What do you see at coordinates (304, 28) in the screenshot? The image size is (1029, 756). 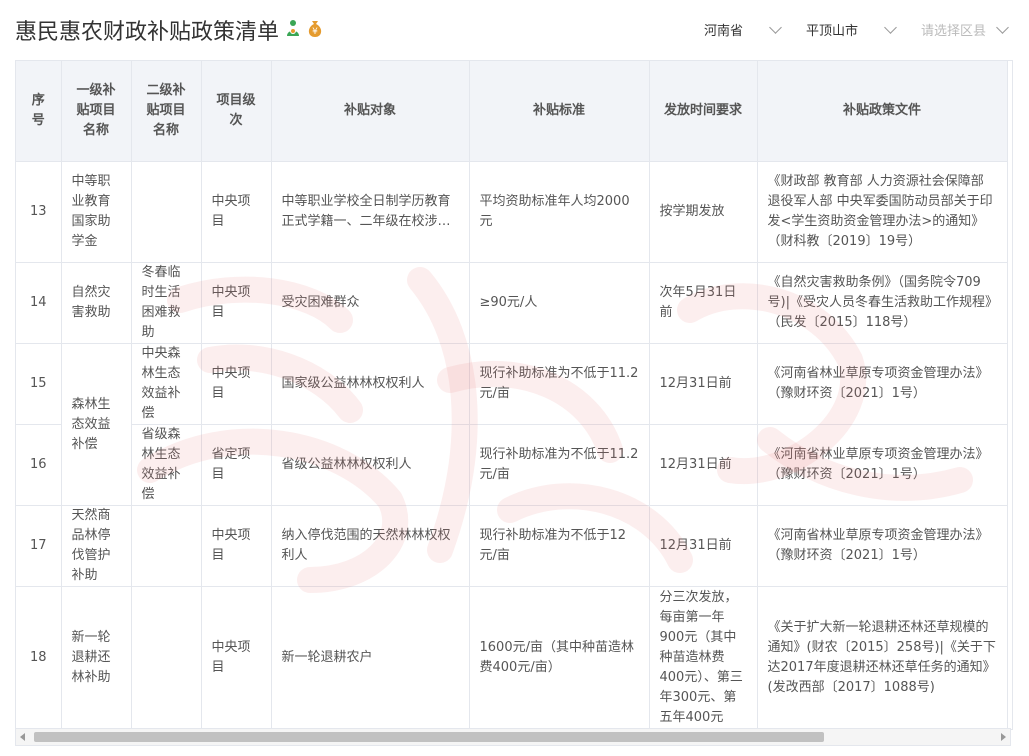 I see `title-icons: ¥` at bounding box center [304, 28].